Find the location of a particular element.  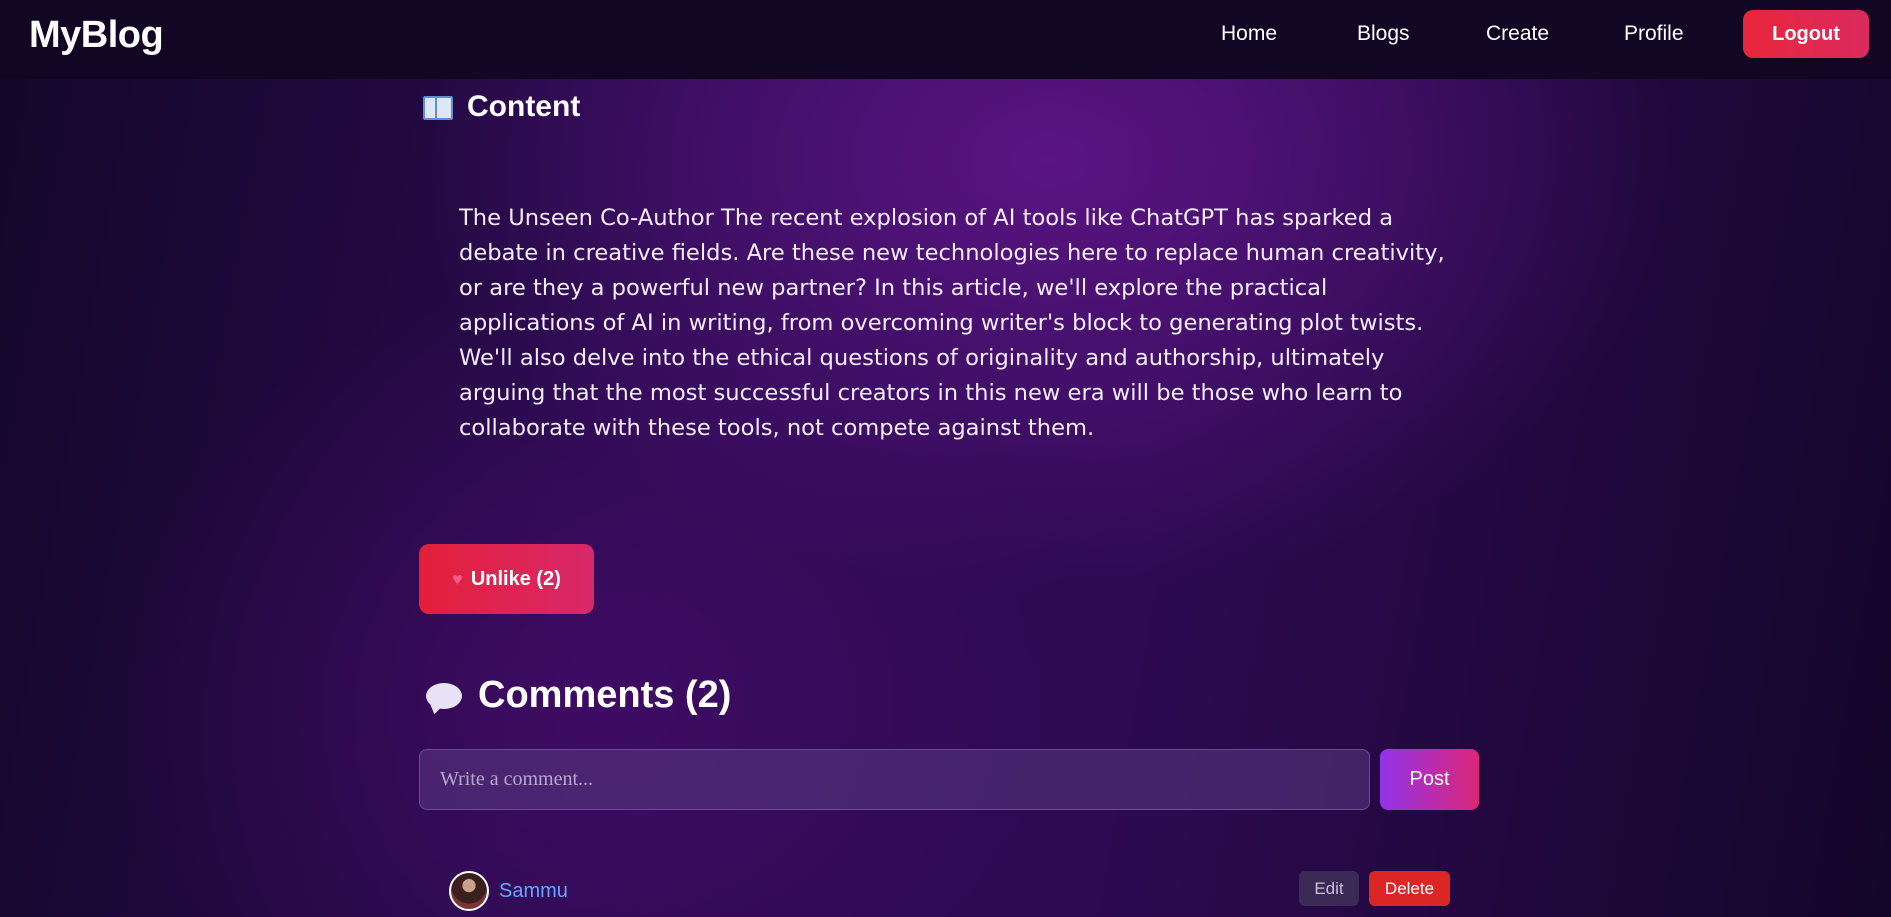

comments-heading: Comments (2) is located at coordinates (578, 695).